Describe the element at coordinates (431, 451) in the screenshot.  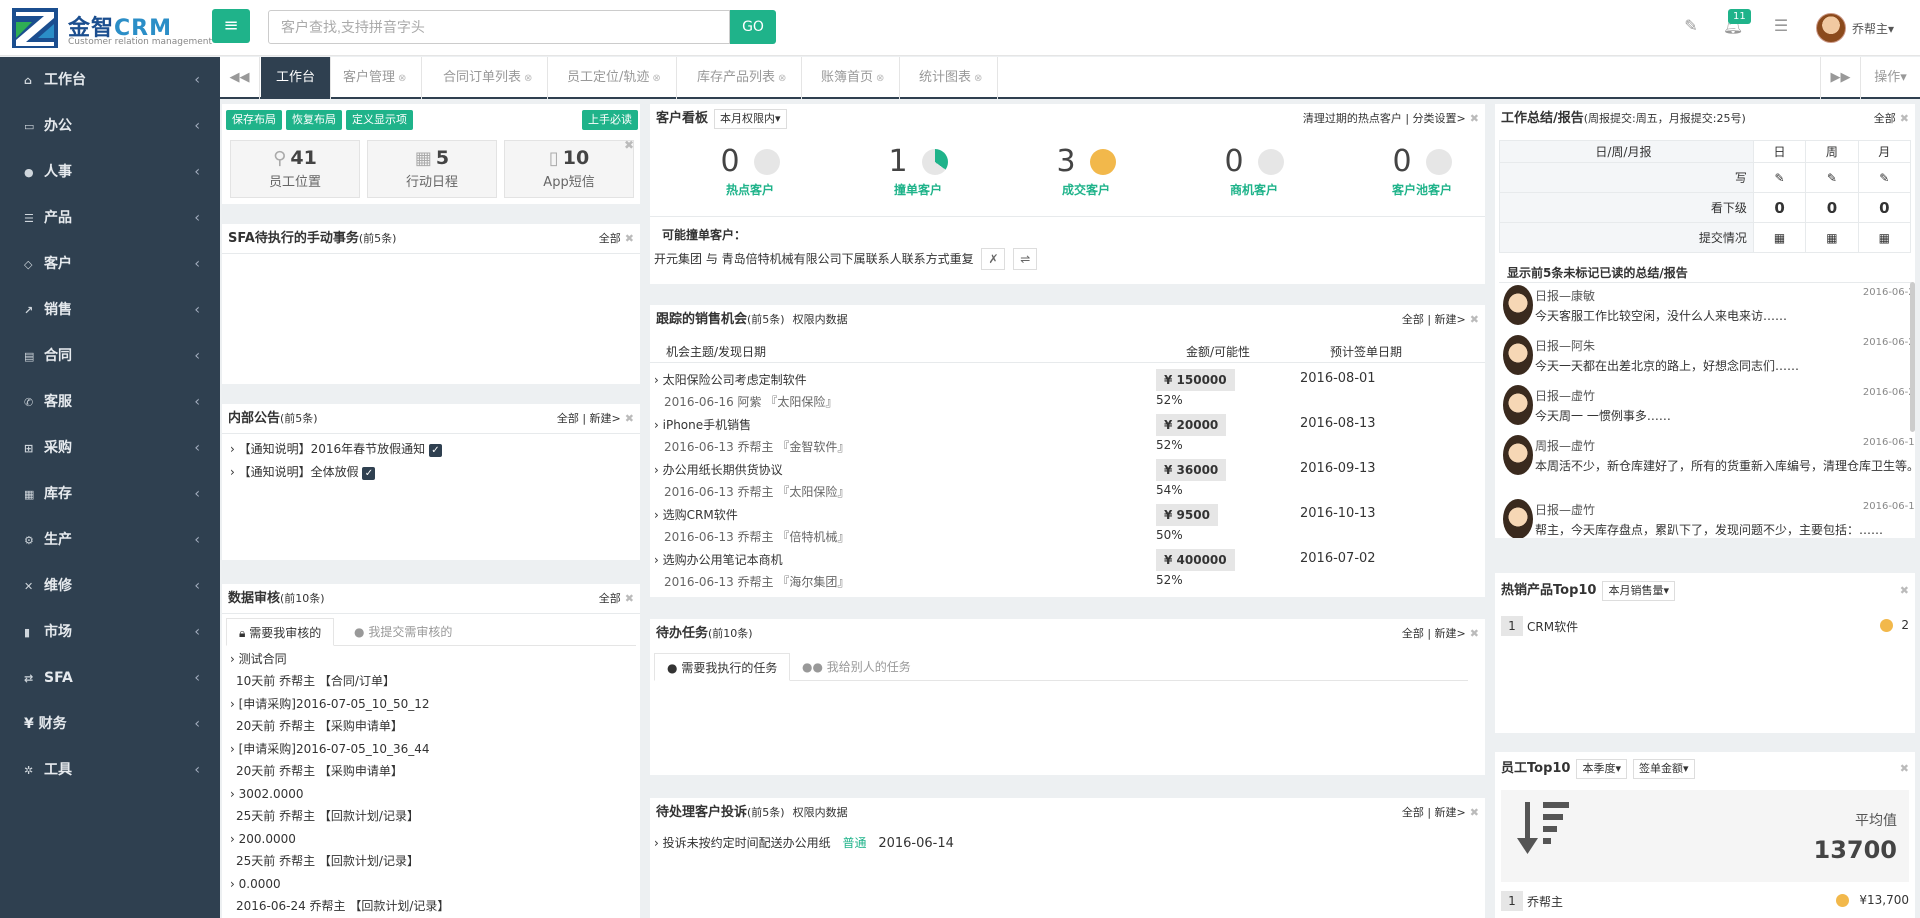
I see `list-item: › 【通知说明】2016年春节放假通知 ✓` at that location.